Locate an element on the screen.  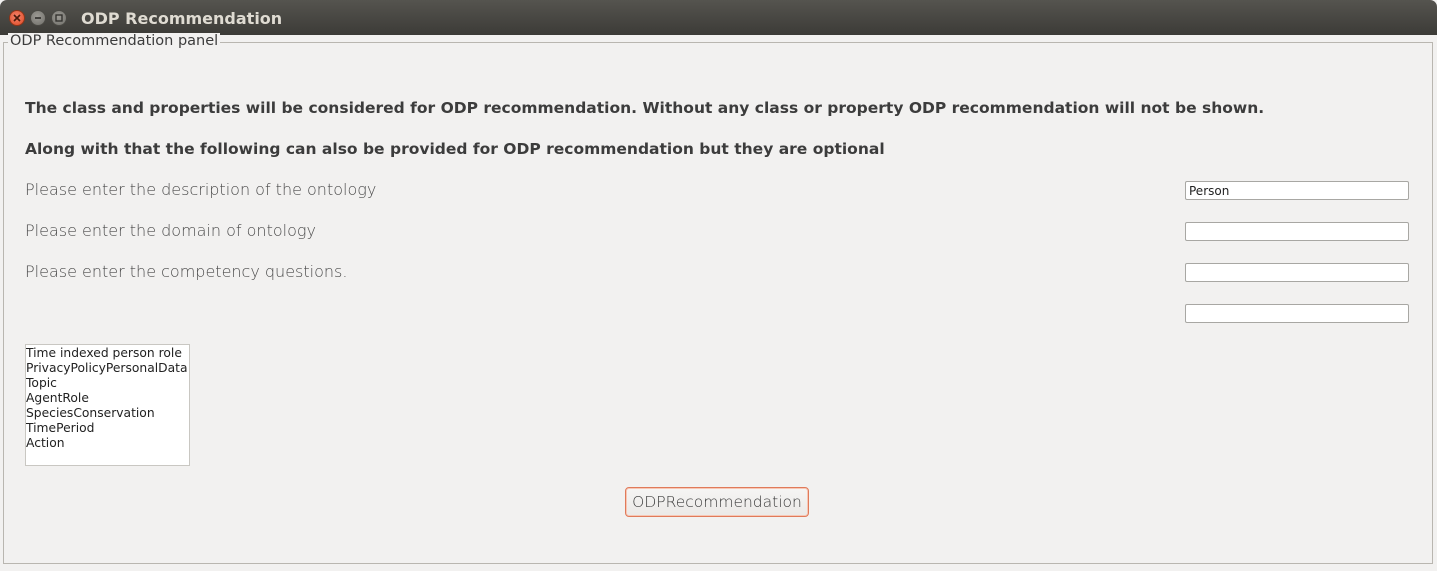
list-item: Time indexed person role is located at coordinates (107, 353).